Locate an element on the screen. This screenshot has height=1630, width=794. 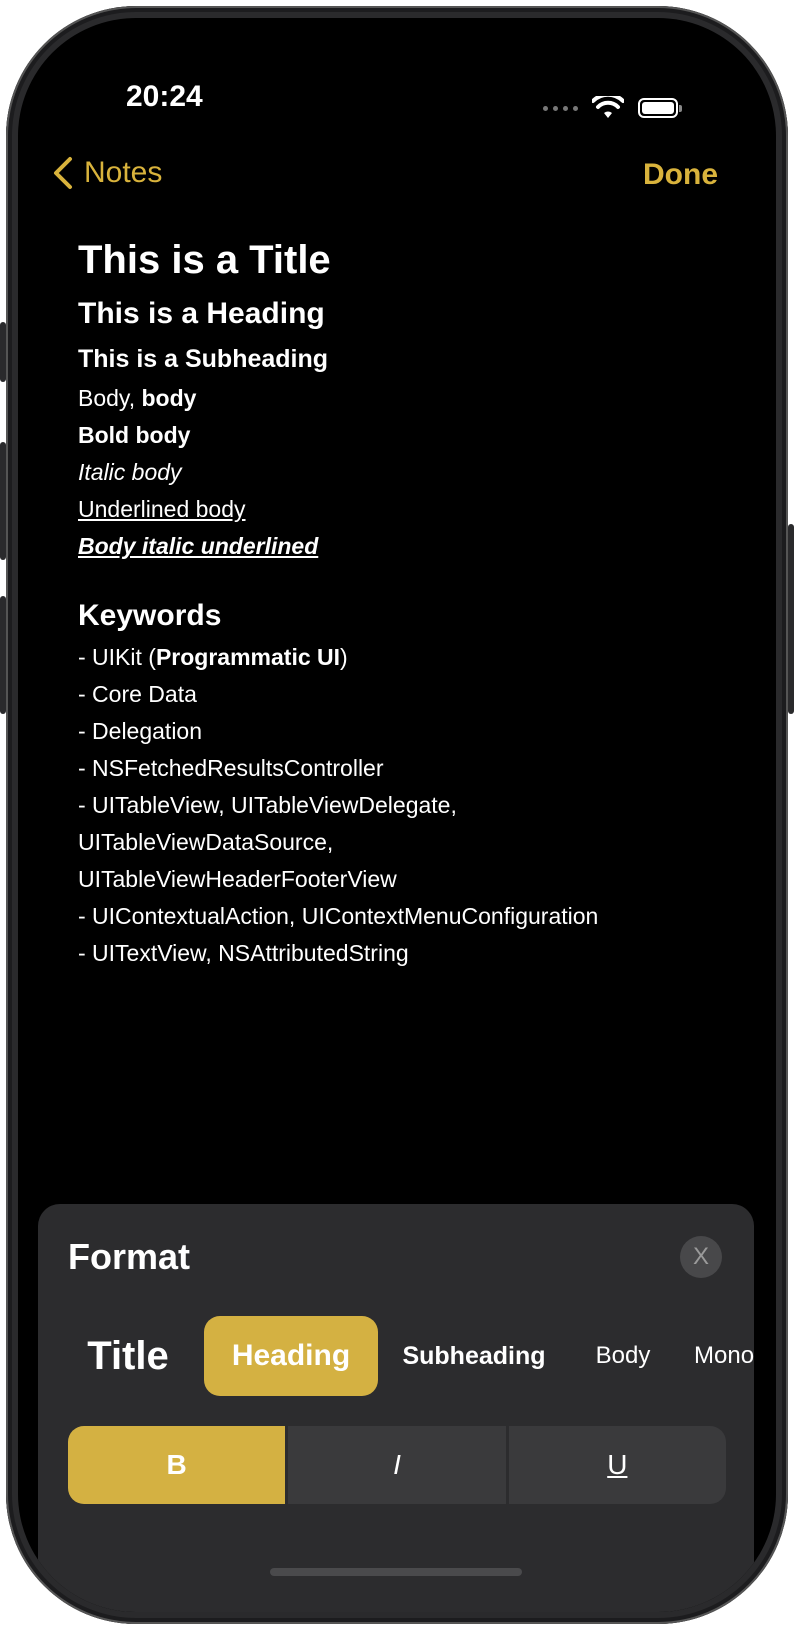
keyword-item: - Delegation is located at coordinates (140, 731).